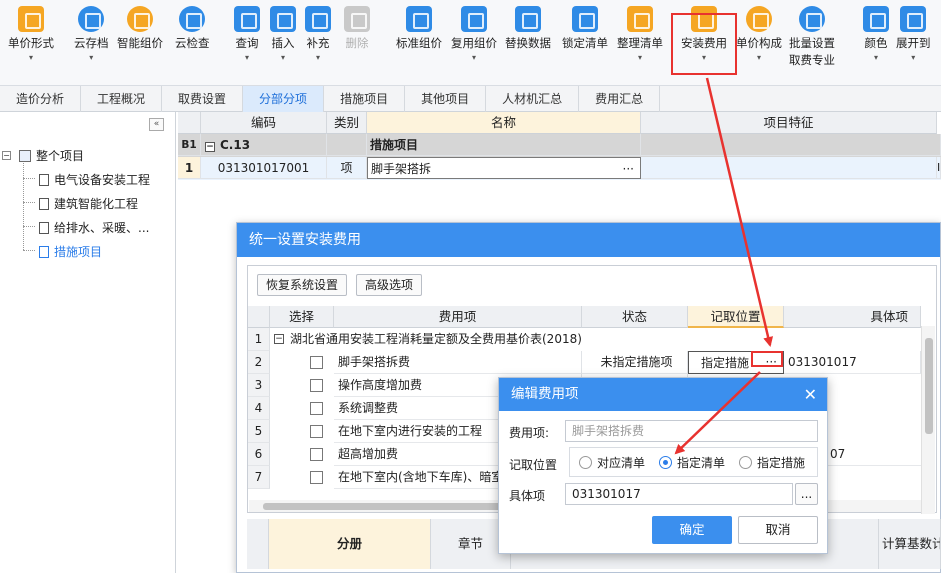  Describe the element at coordinates (529, 433) in the screenshot. I see `fee-item-label: 费用项:` at that location.